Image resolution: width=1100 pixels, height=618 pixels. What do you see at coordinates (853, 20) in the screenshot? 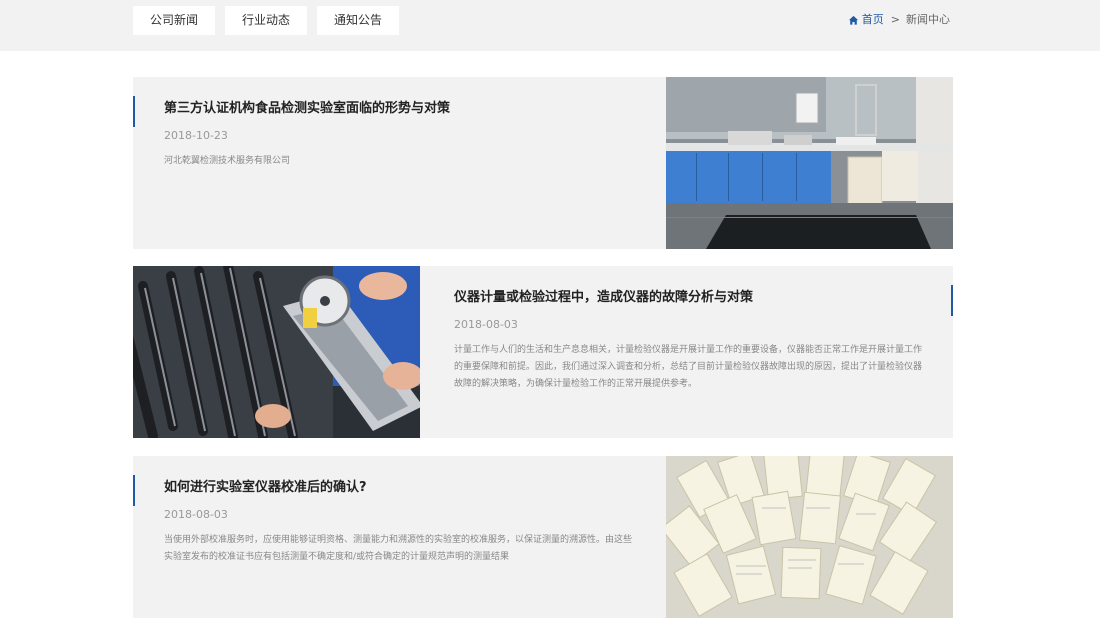
I see `home-icon` at bounding box center [853, 20].